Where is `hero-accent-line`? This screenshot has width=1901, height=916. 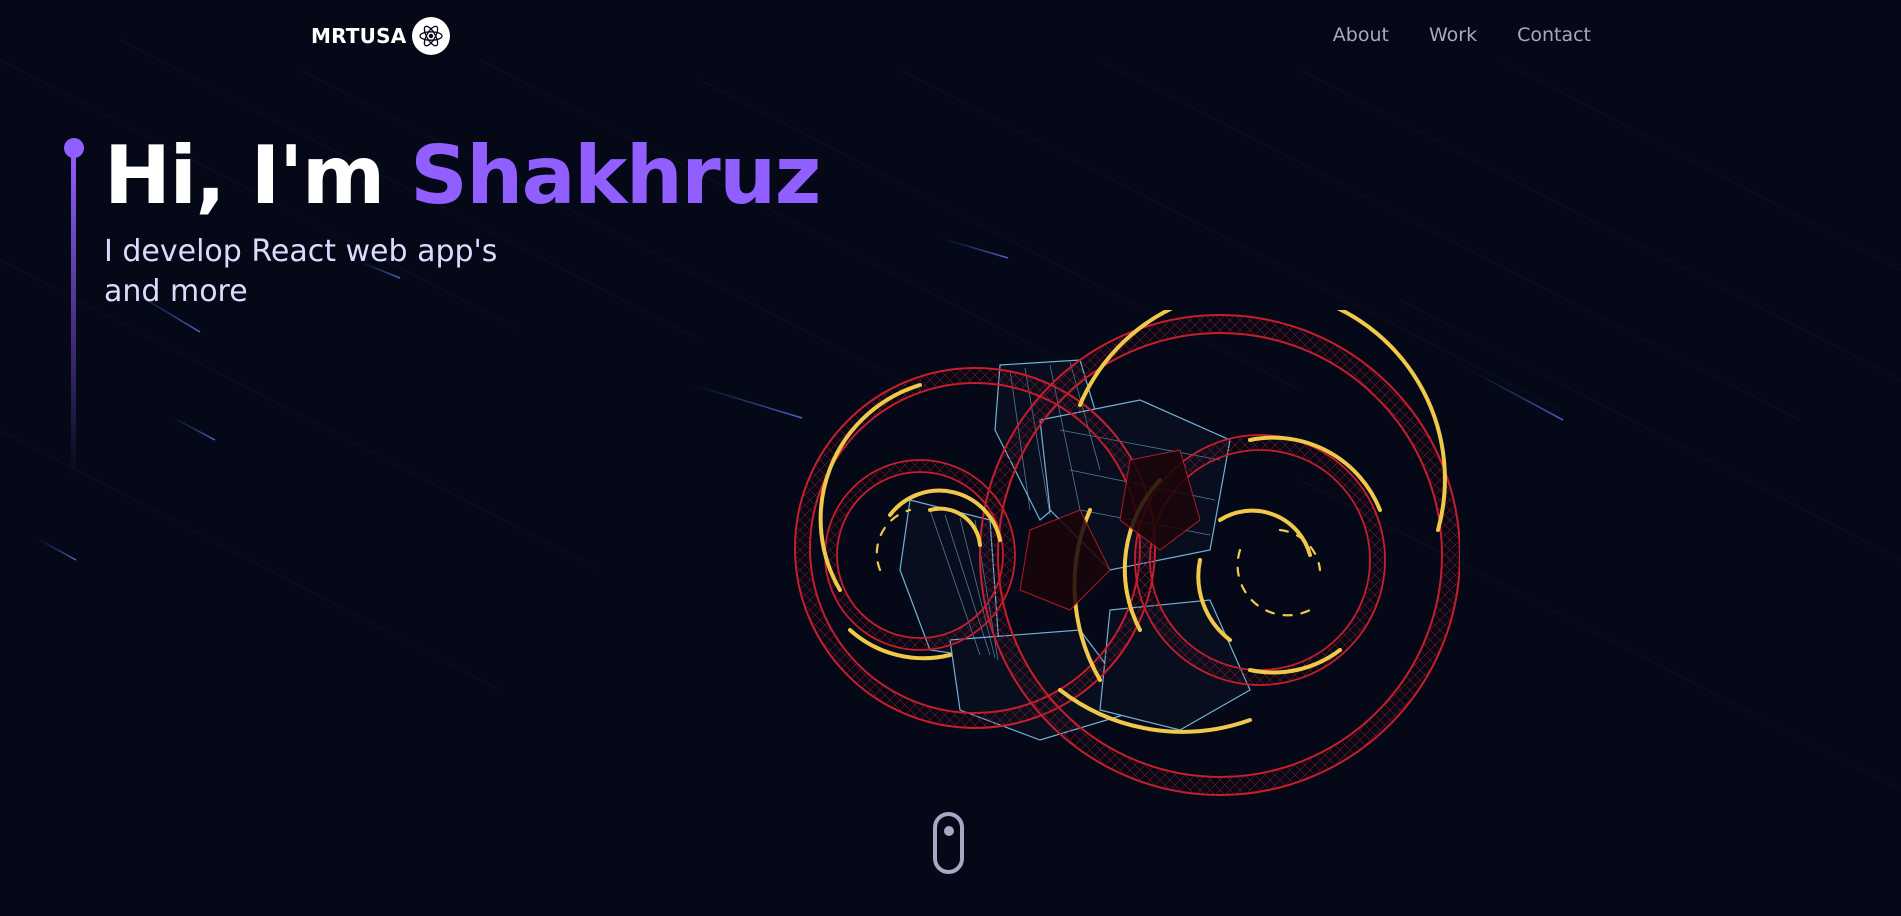
hero-accent-line is located at coordinates (74, 308).